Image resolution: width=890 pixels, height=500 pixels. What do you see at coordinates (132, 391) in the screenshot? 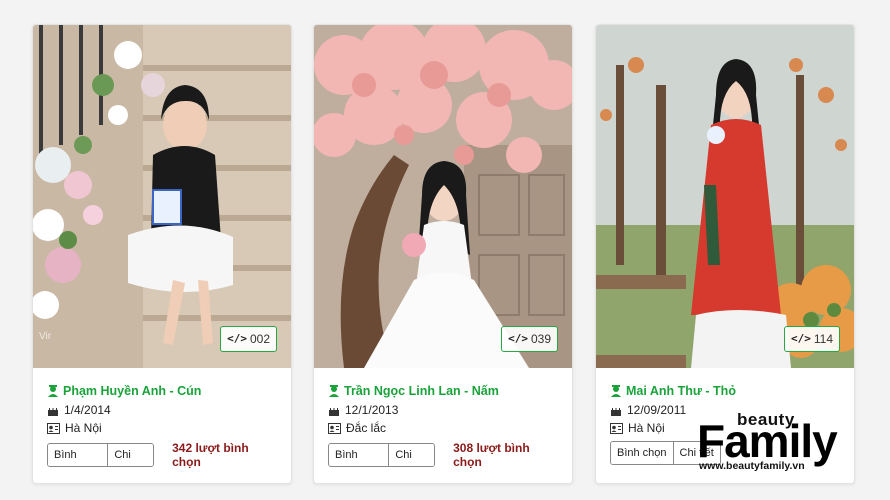
I see `contestant-name: Phạm Huyền Anh - Cún` at bounding box center [132, 391].